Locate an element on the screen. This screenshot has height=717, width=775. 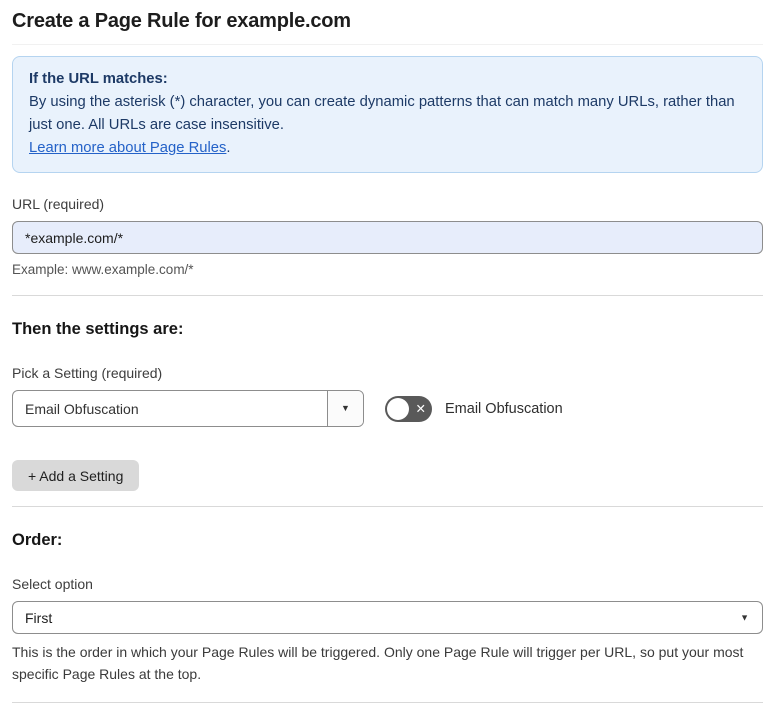
url-field-label: URL (required) is located at coordinates (58, 204).